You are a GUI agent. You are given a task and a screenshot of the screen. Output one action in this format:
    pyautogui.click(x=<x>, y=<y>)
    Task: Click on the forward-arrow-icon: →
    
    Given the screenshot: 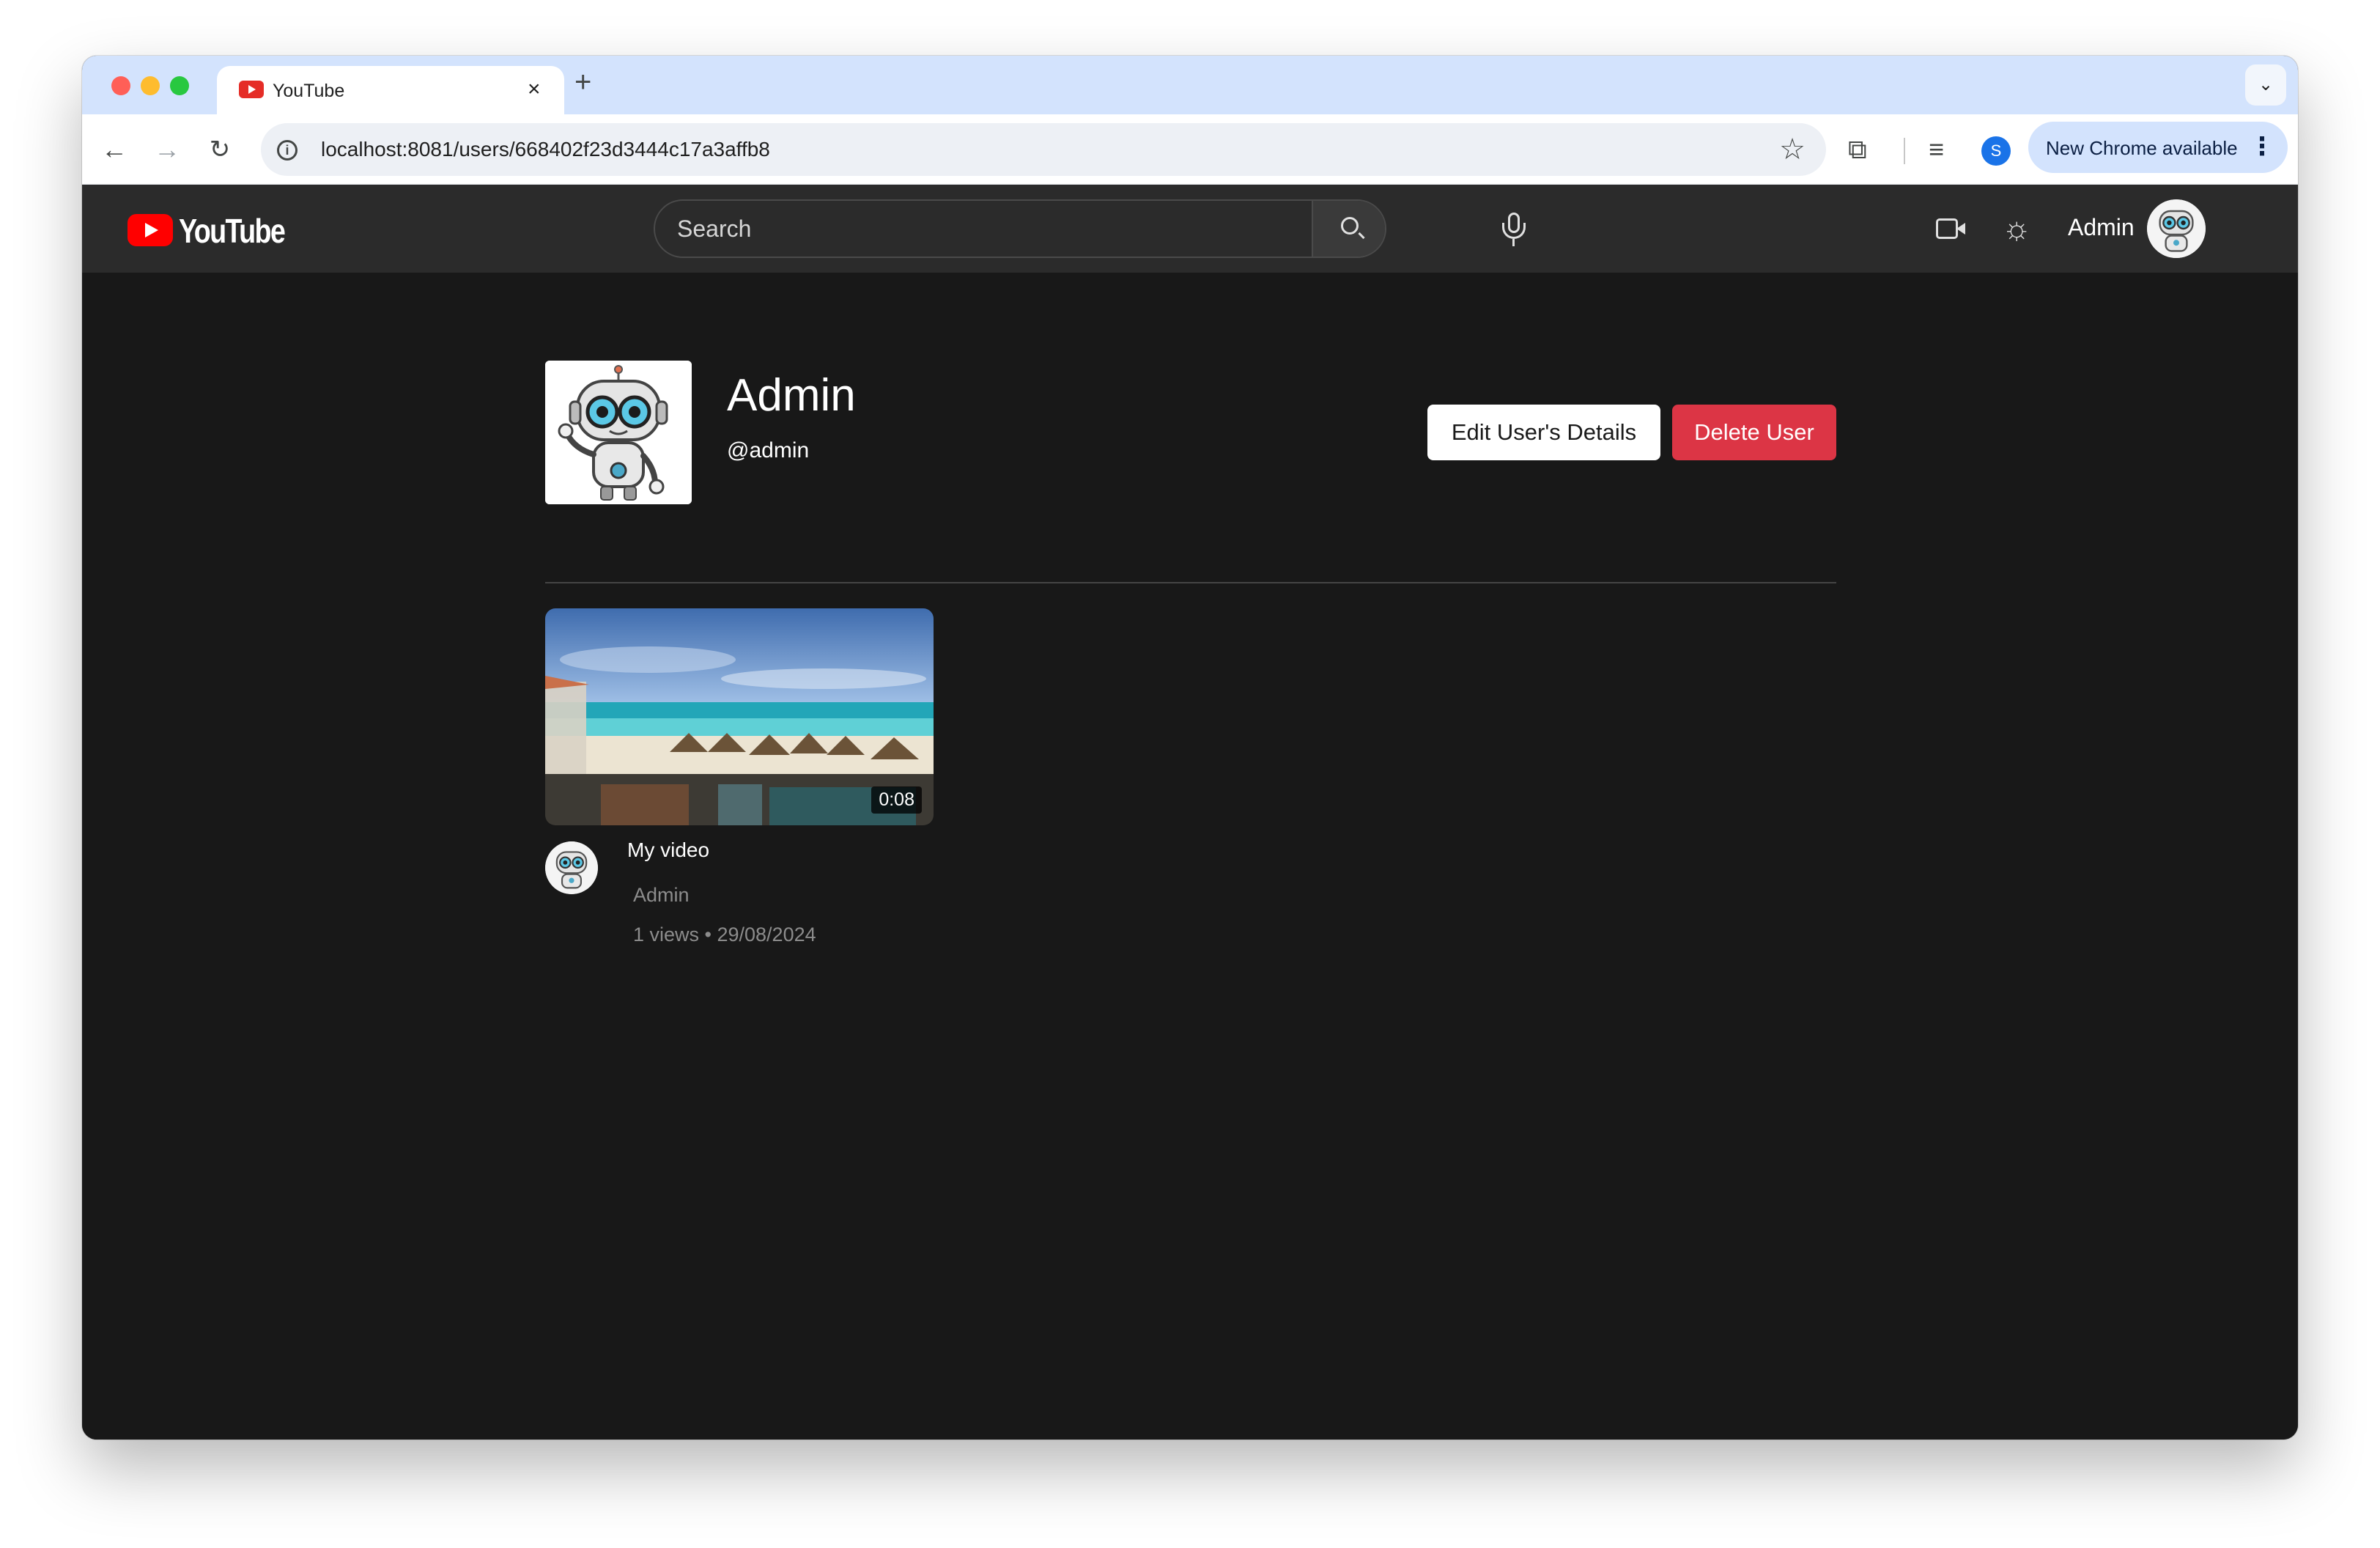 What is the action you would take?
    pyautogui.click(x=167, y=149)
    